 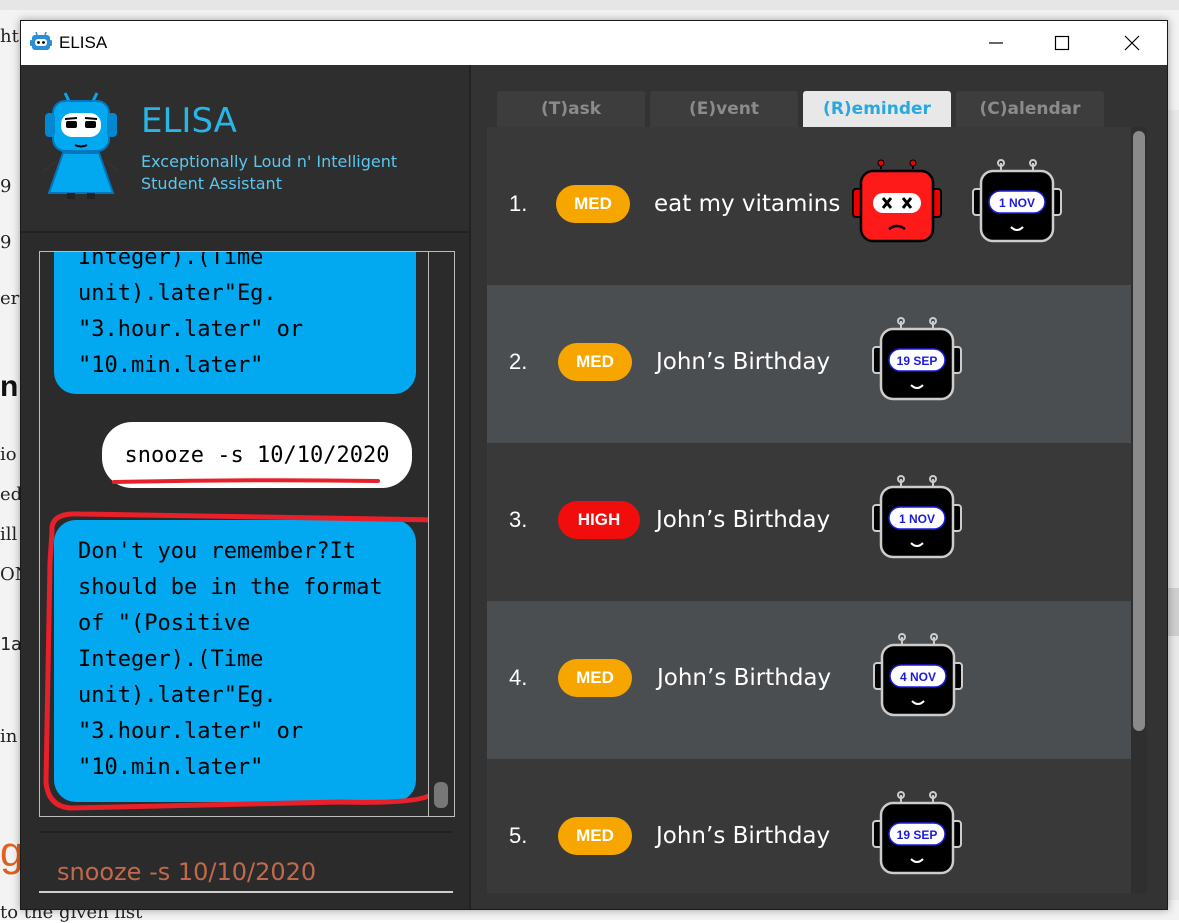 I want to click on list-item: 3. HIGH John’s Birthday 1 NOV, so click(x=809, y=522).